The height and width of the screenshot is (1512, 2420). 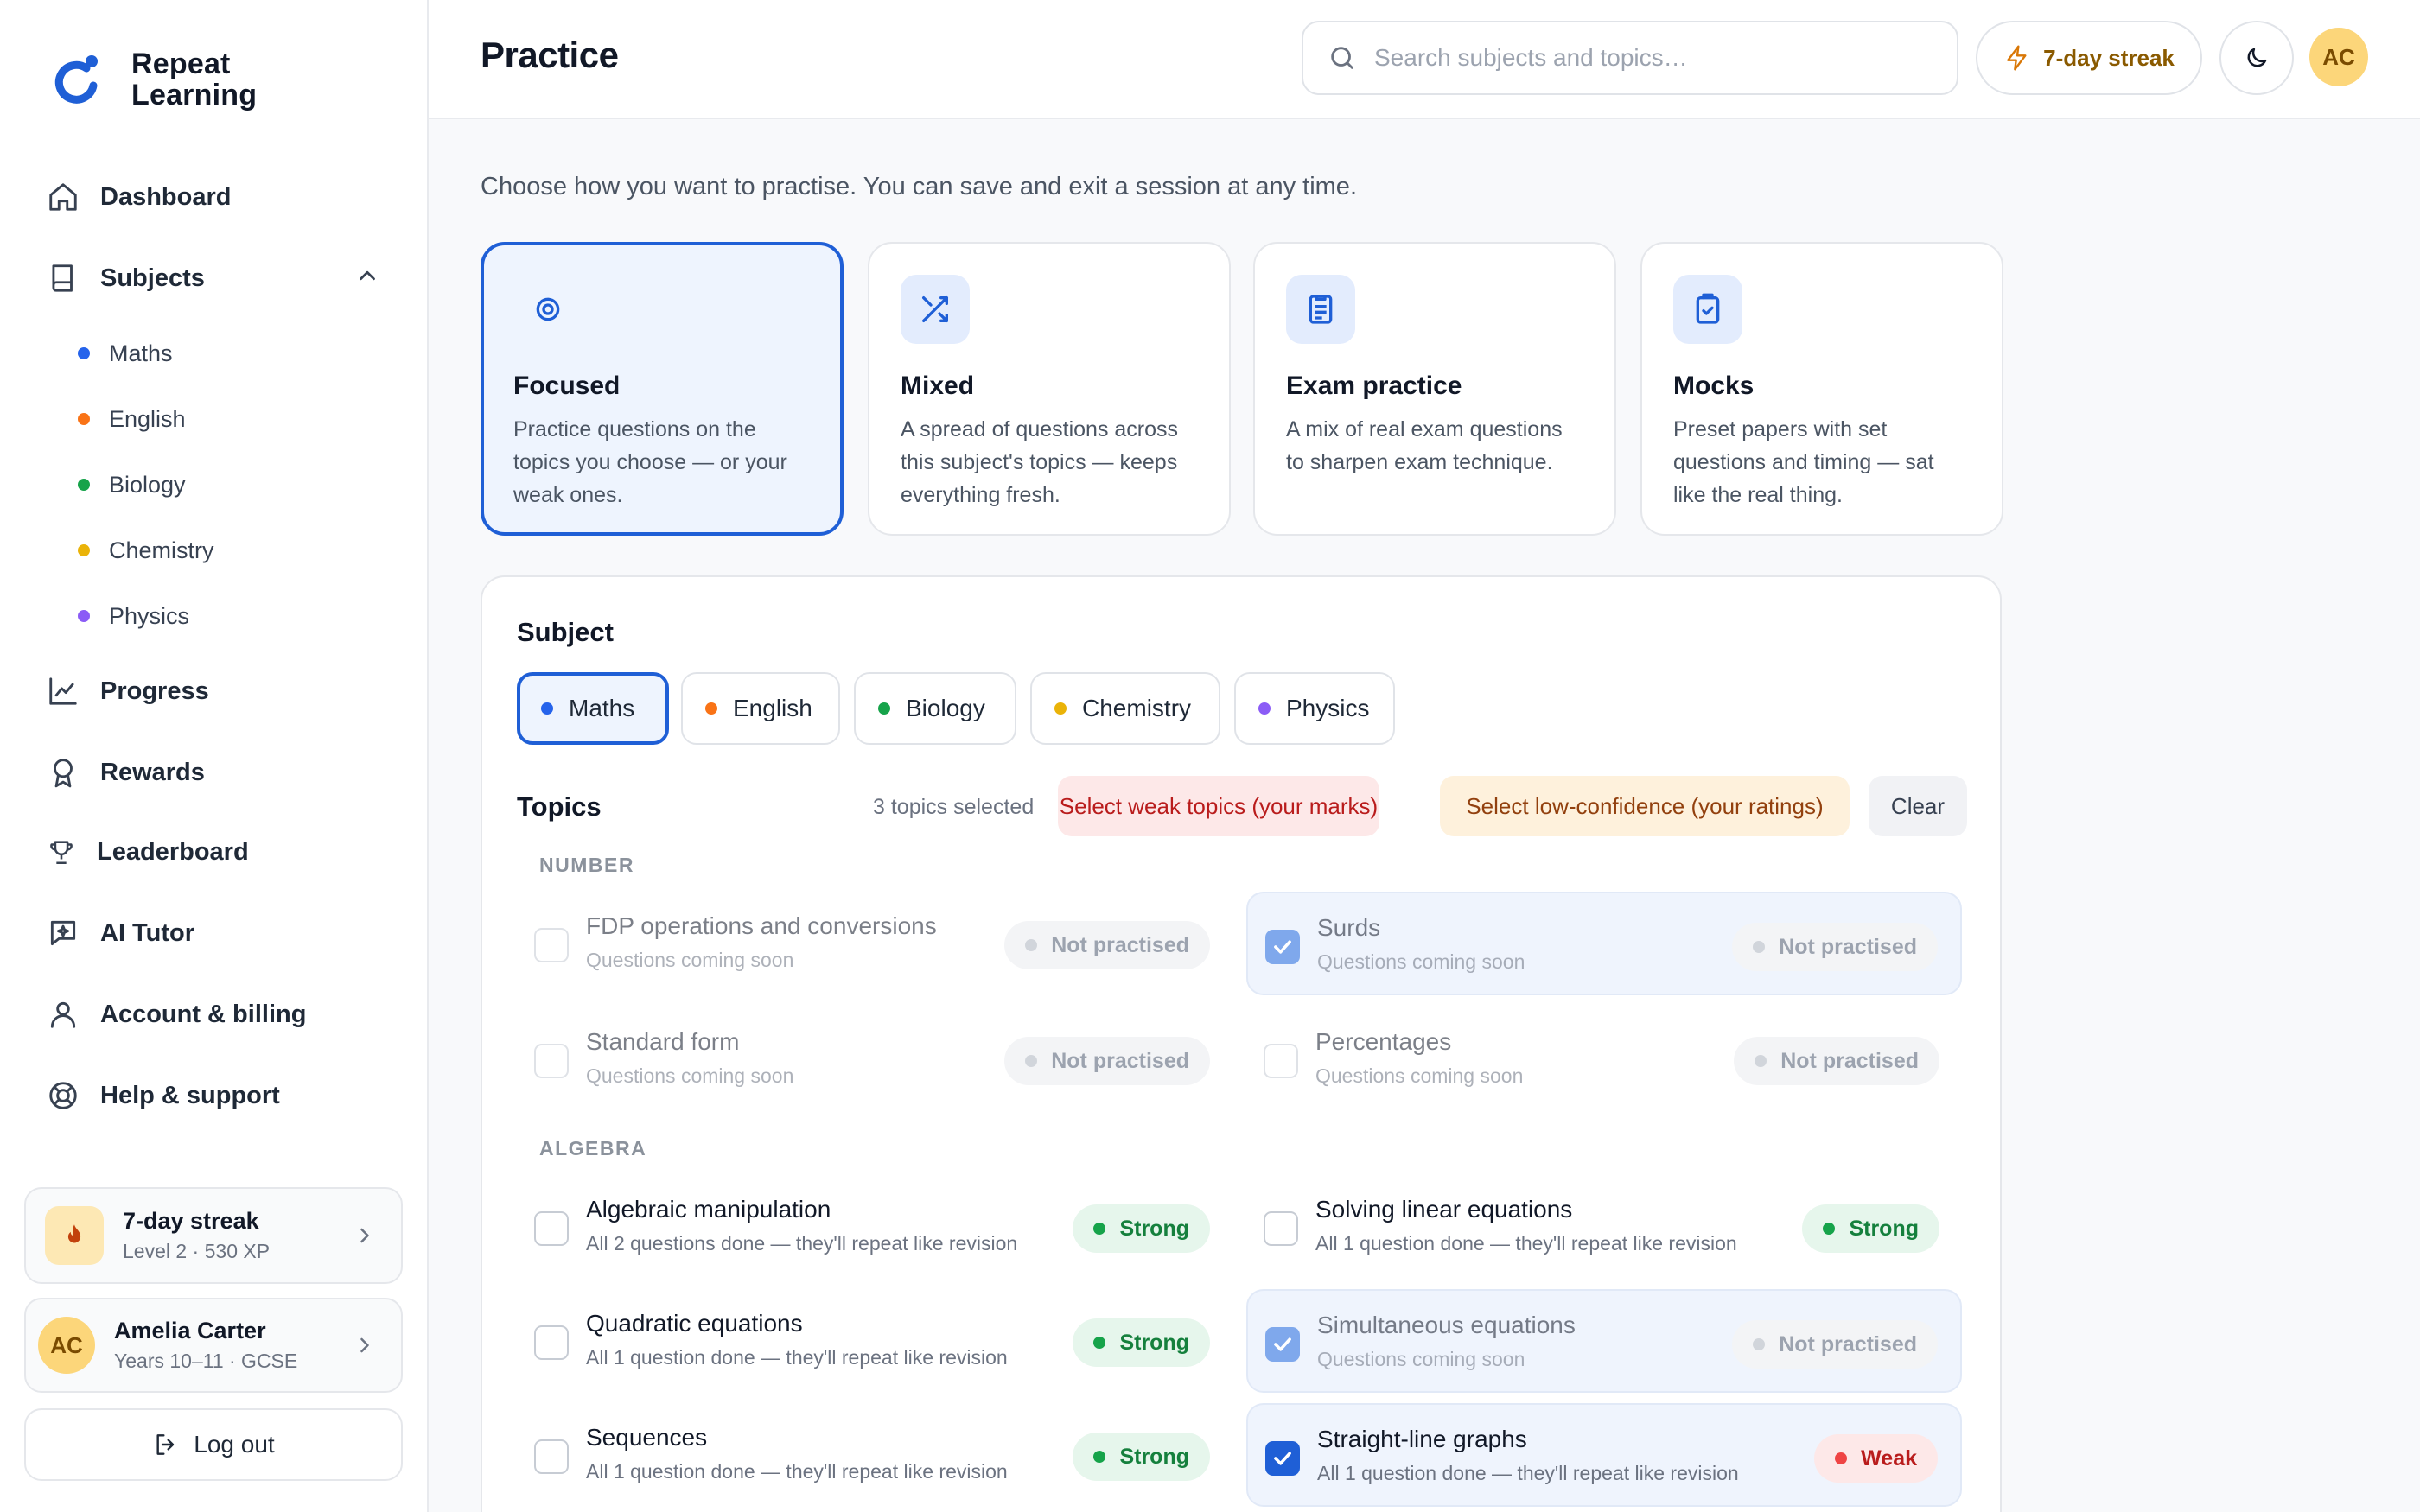 I want to click on theme-toggle-button, so click(x=2256, y=58).